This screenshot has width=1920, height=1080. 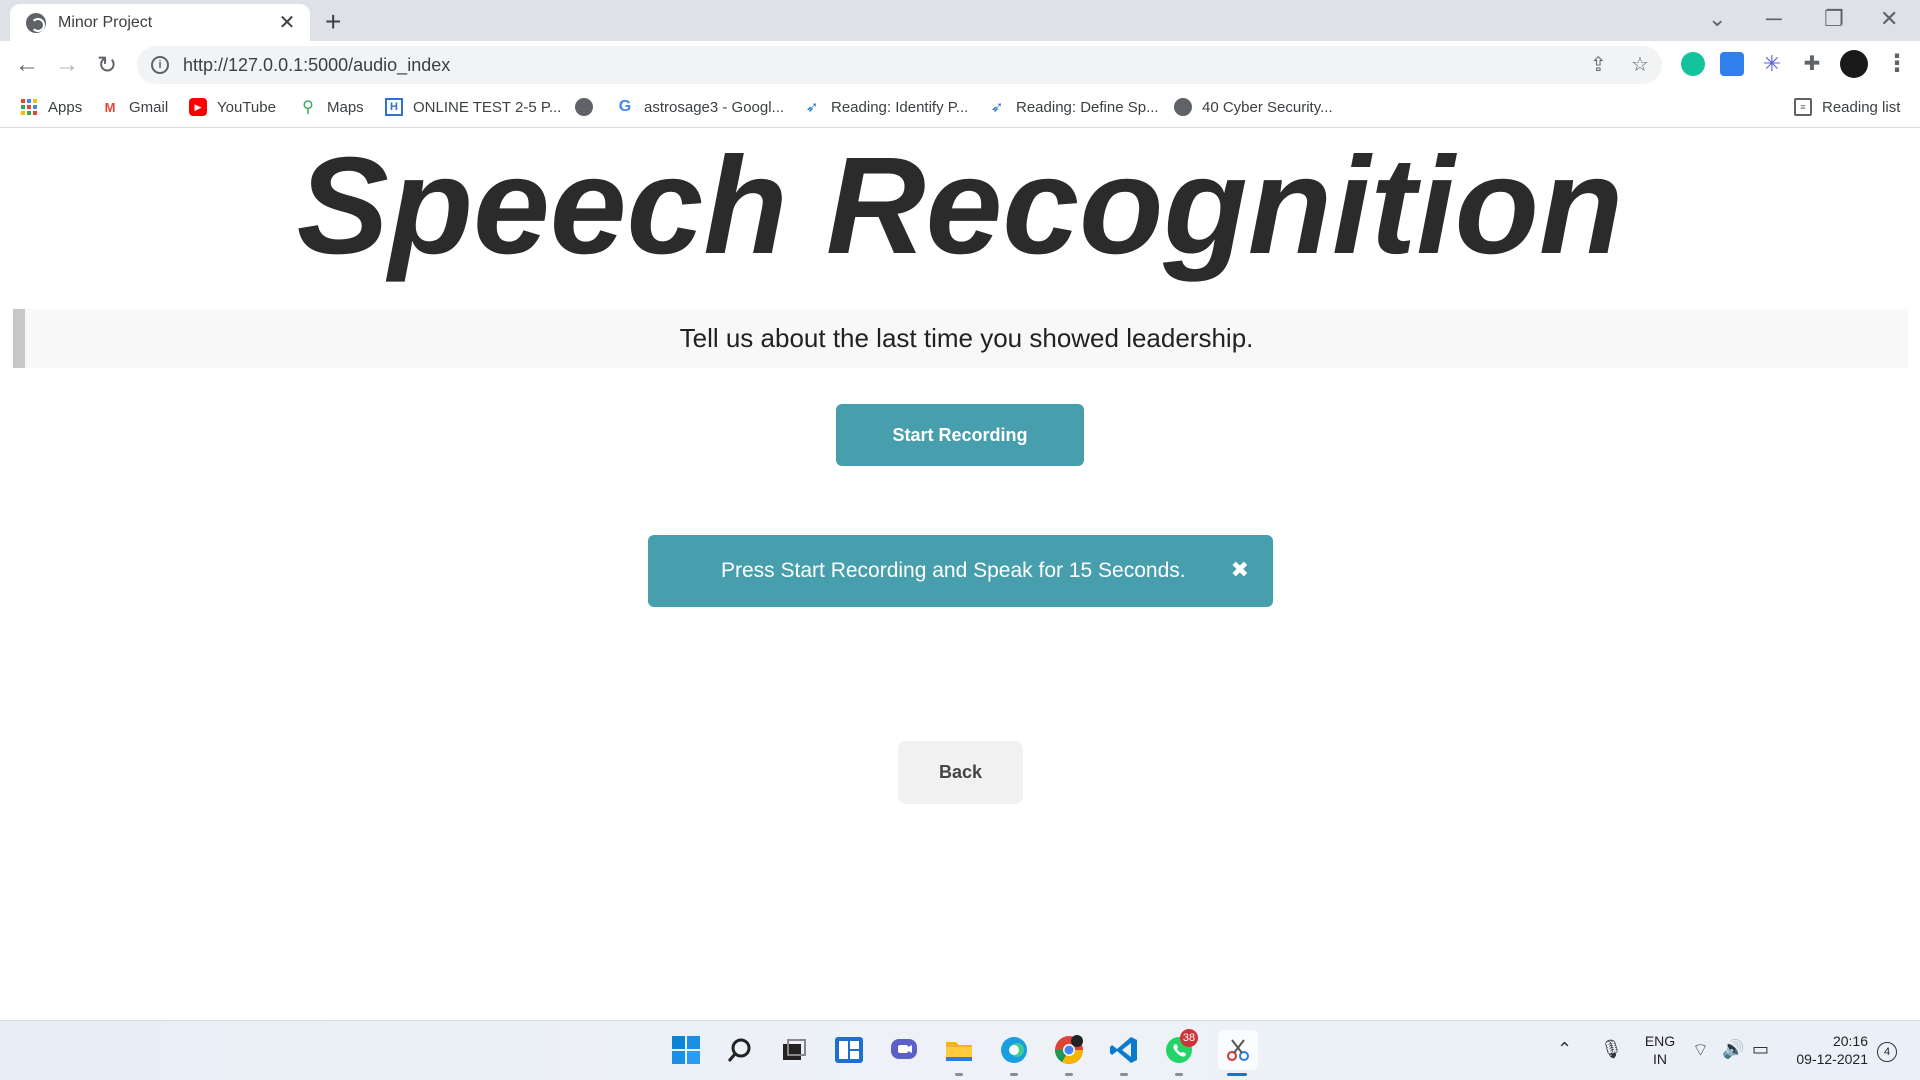 I want to click on back-arrow-icon: ←, so click(x=27, y=65).